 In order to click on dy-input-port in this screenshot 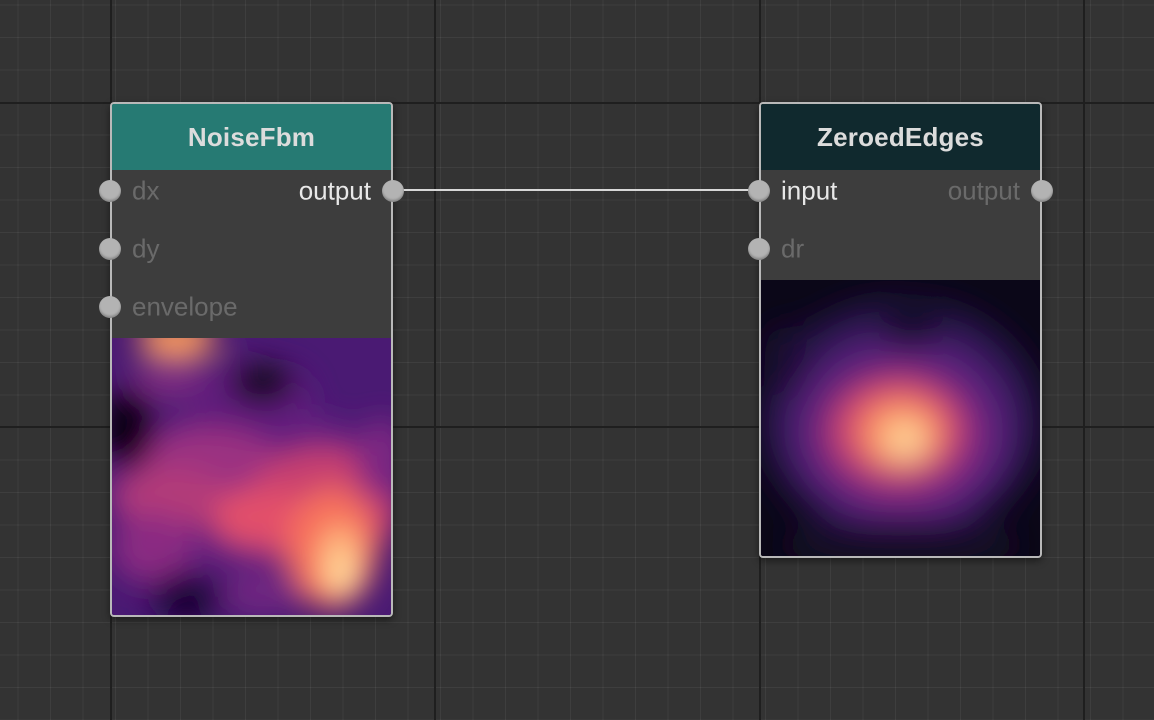, I will do `click(110, 249)`.